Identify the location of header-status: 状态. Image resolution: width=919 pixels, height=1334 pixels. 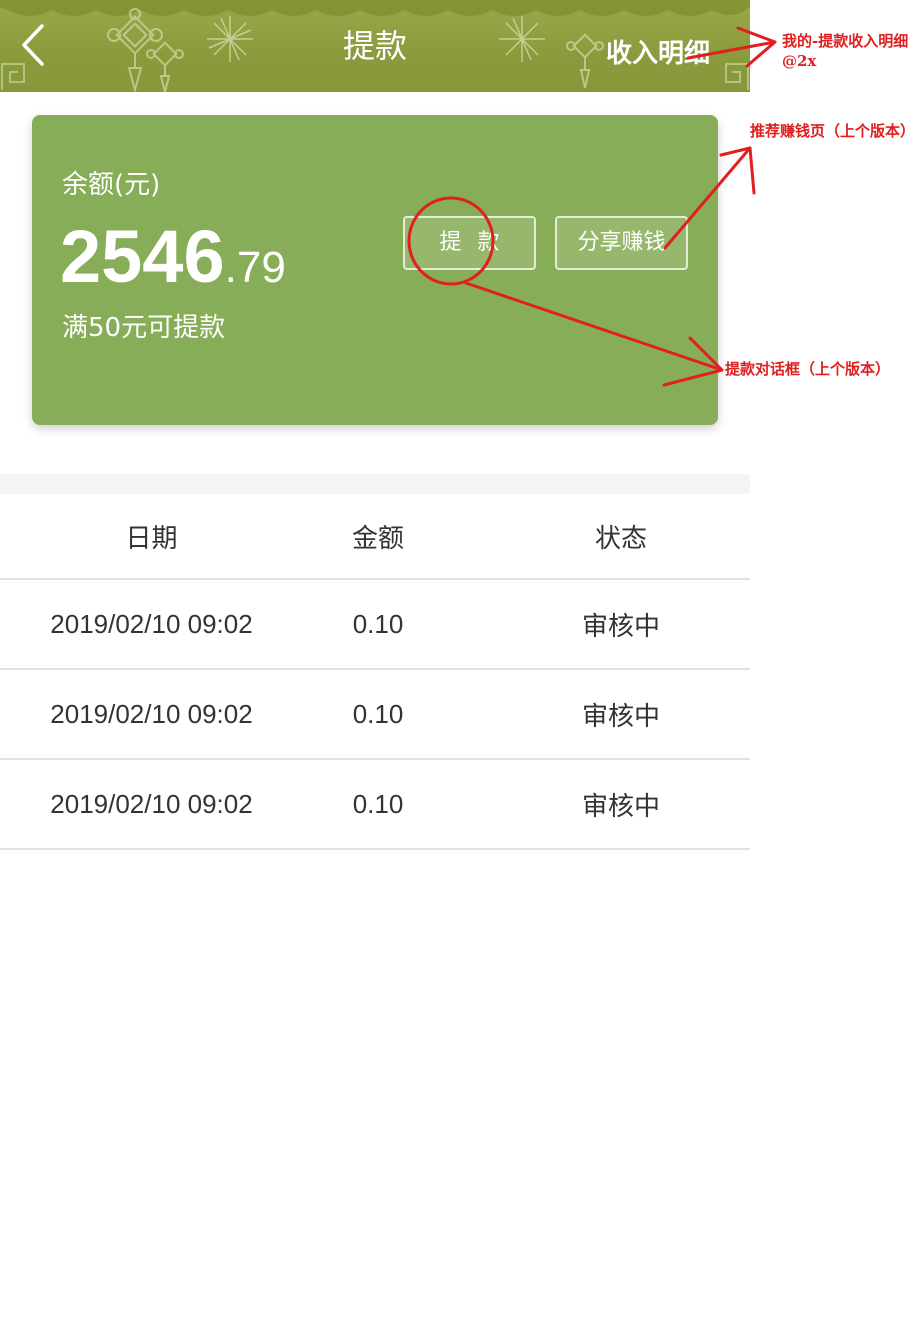
(620, 538).